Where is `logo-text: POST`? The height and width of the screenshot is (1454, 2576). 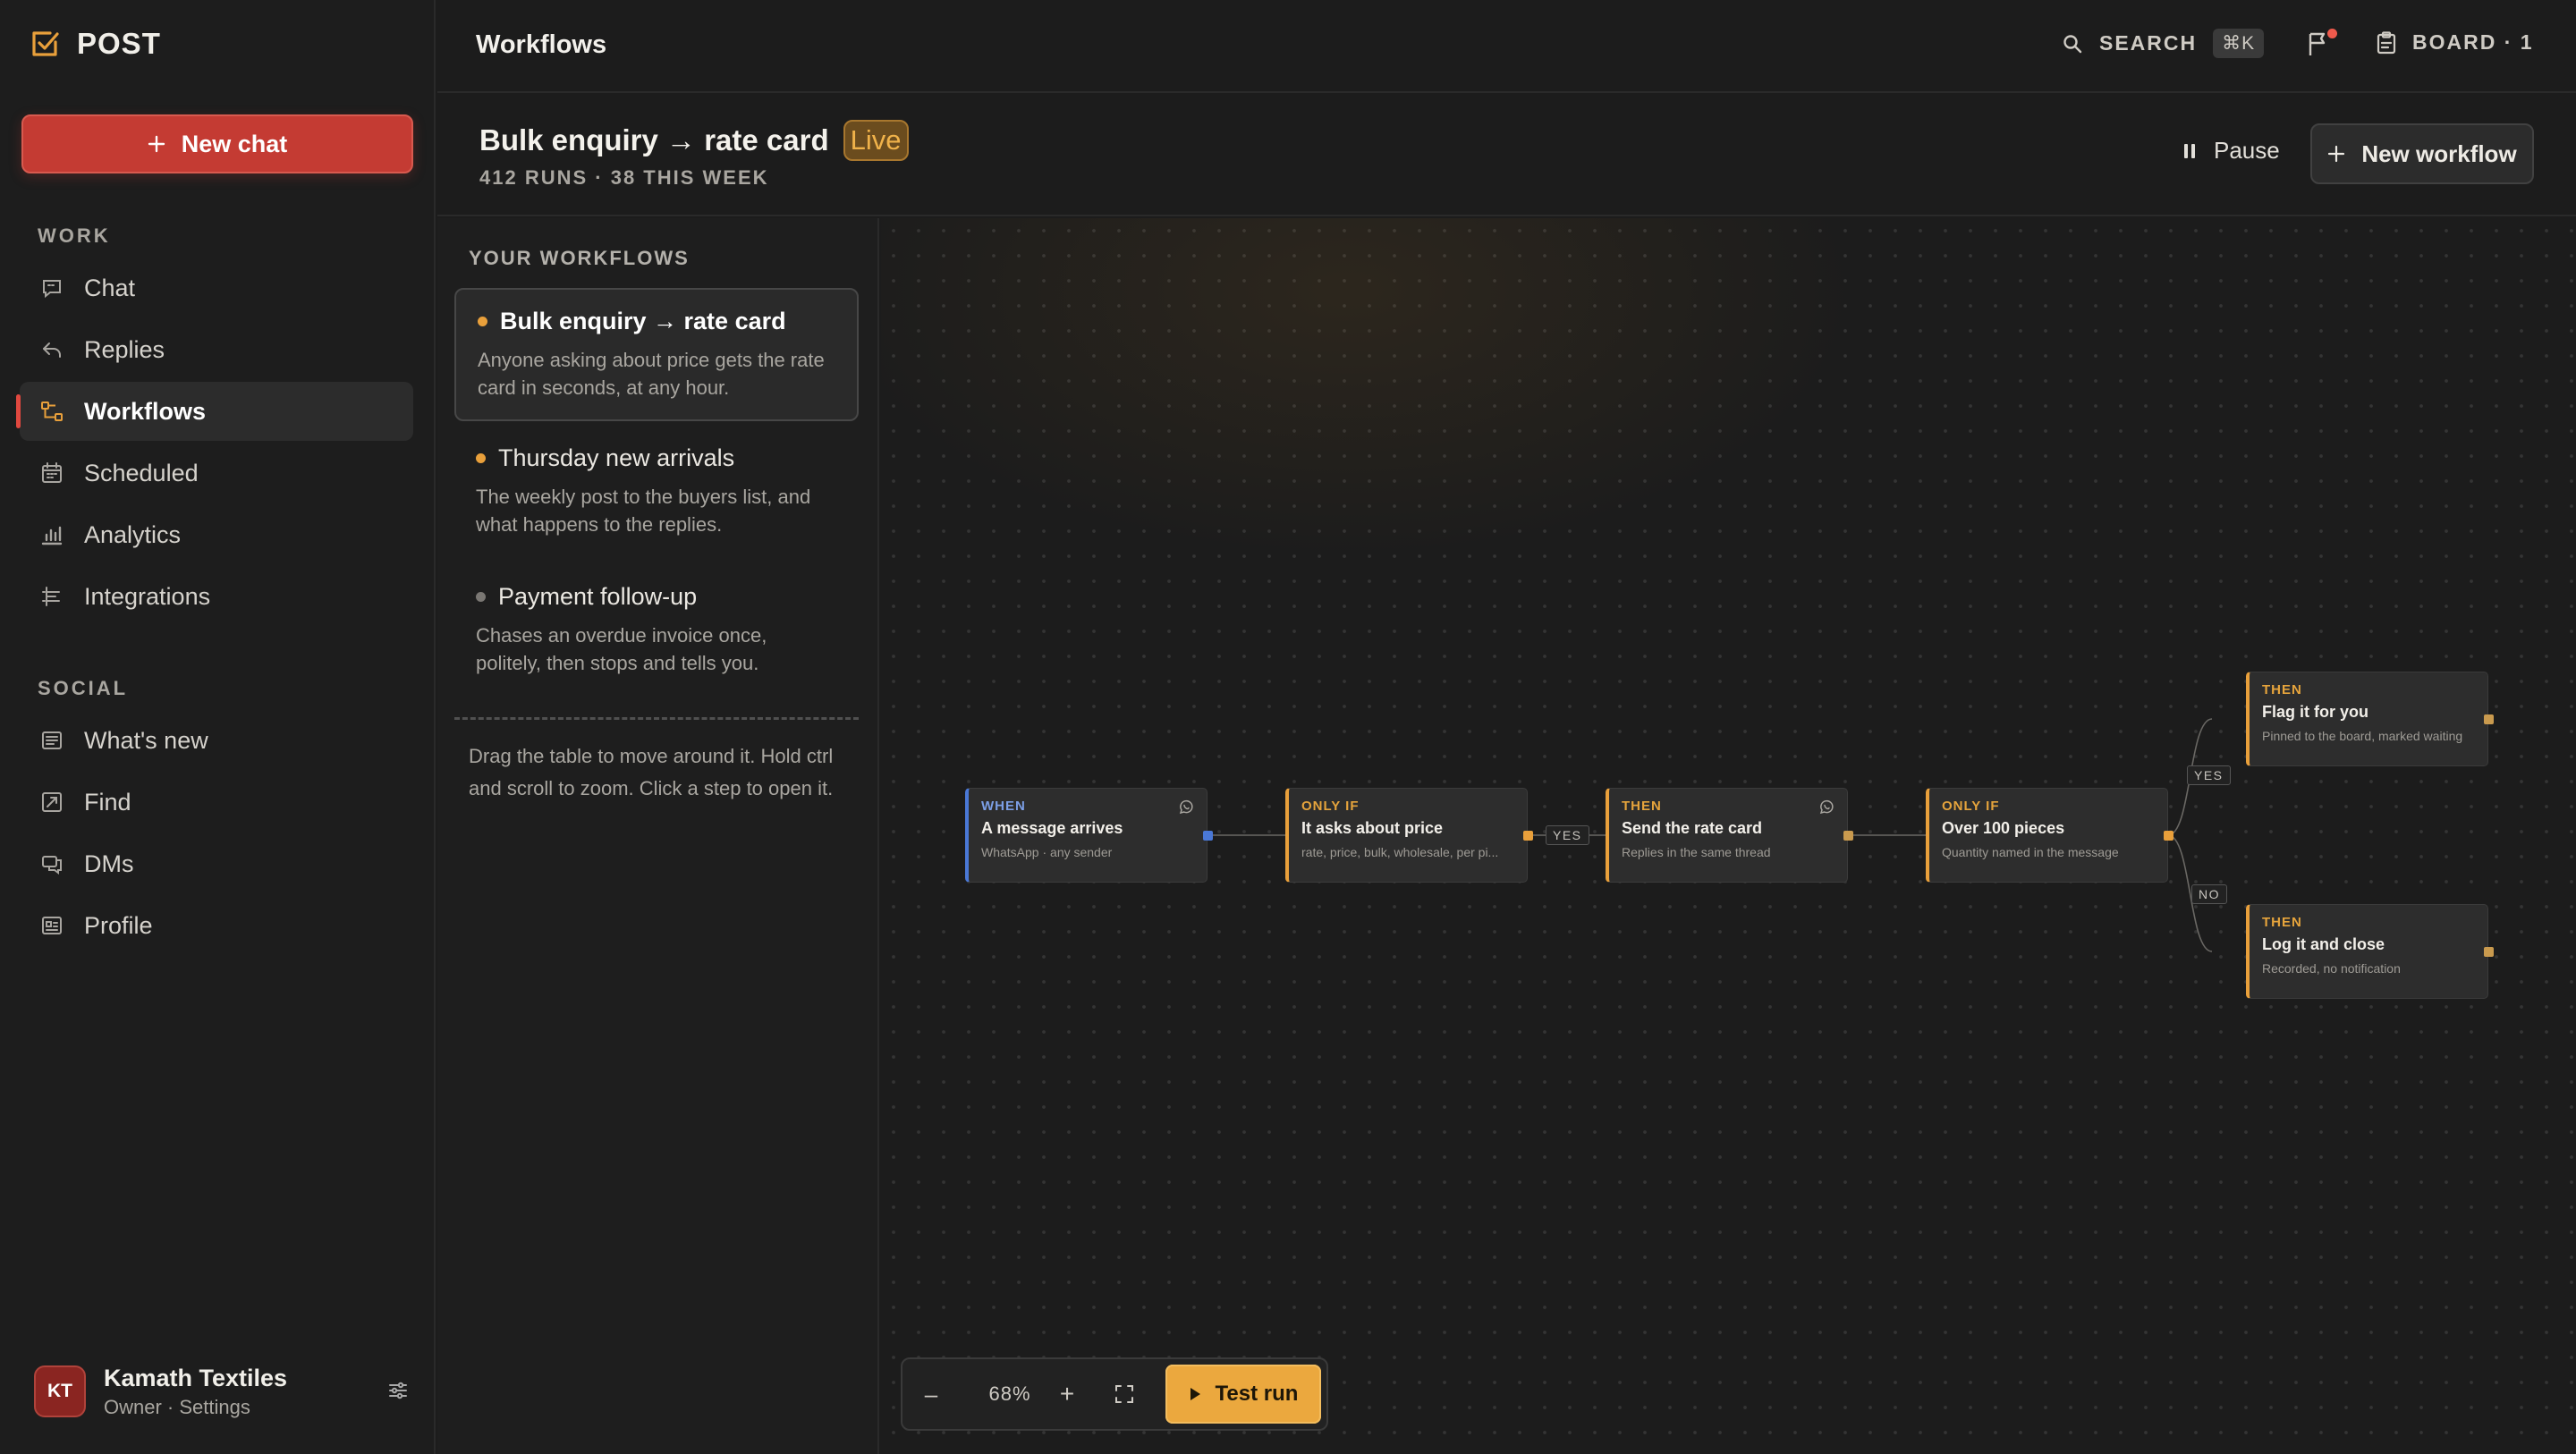 logo-text: POST is located at coordinates (119, 43).